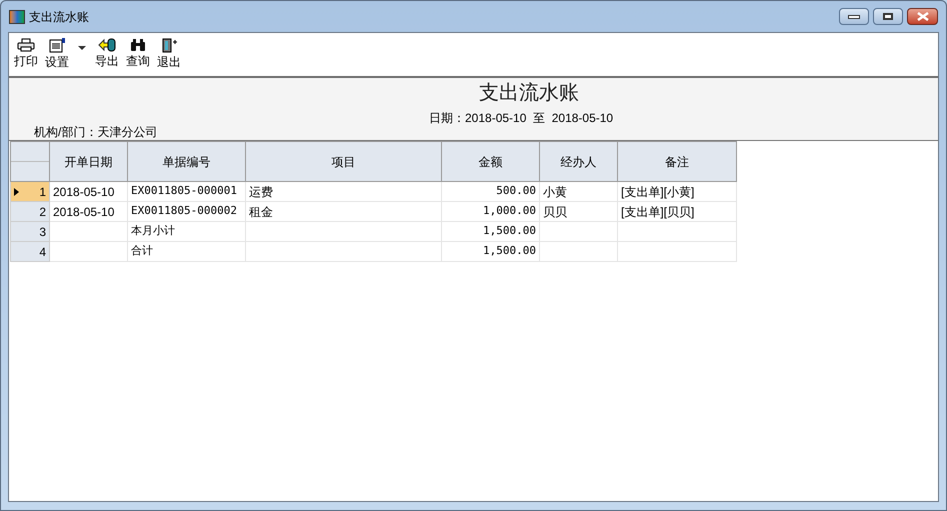 Image resolution: width=947 pixels, height=511 pixels. What do you see at coordinates (579, 192) in the screenshot?
I see `table-cell: 小黄` at bounding box center [579, 192].